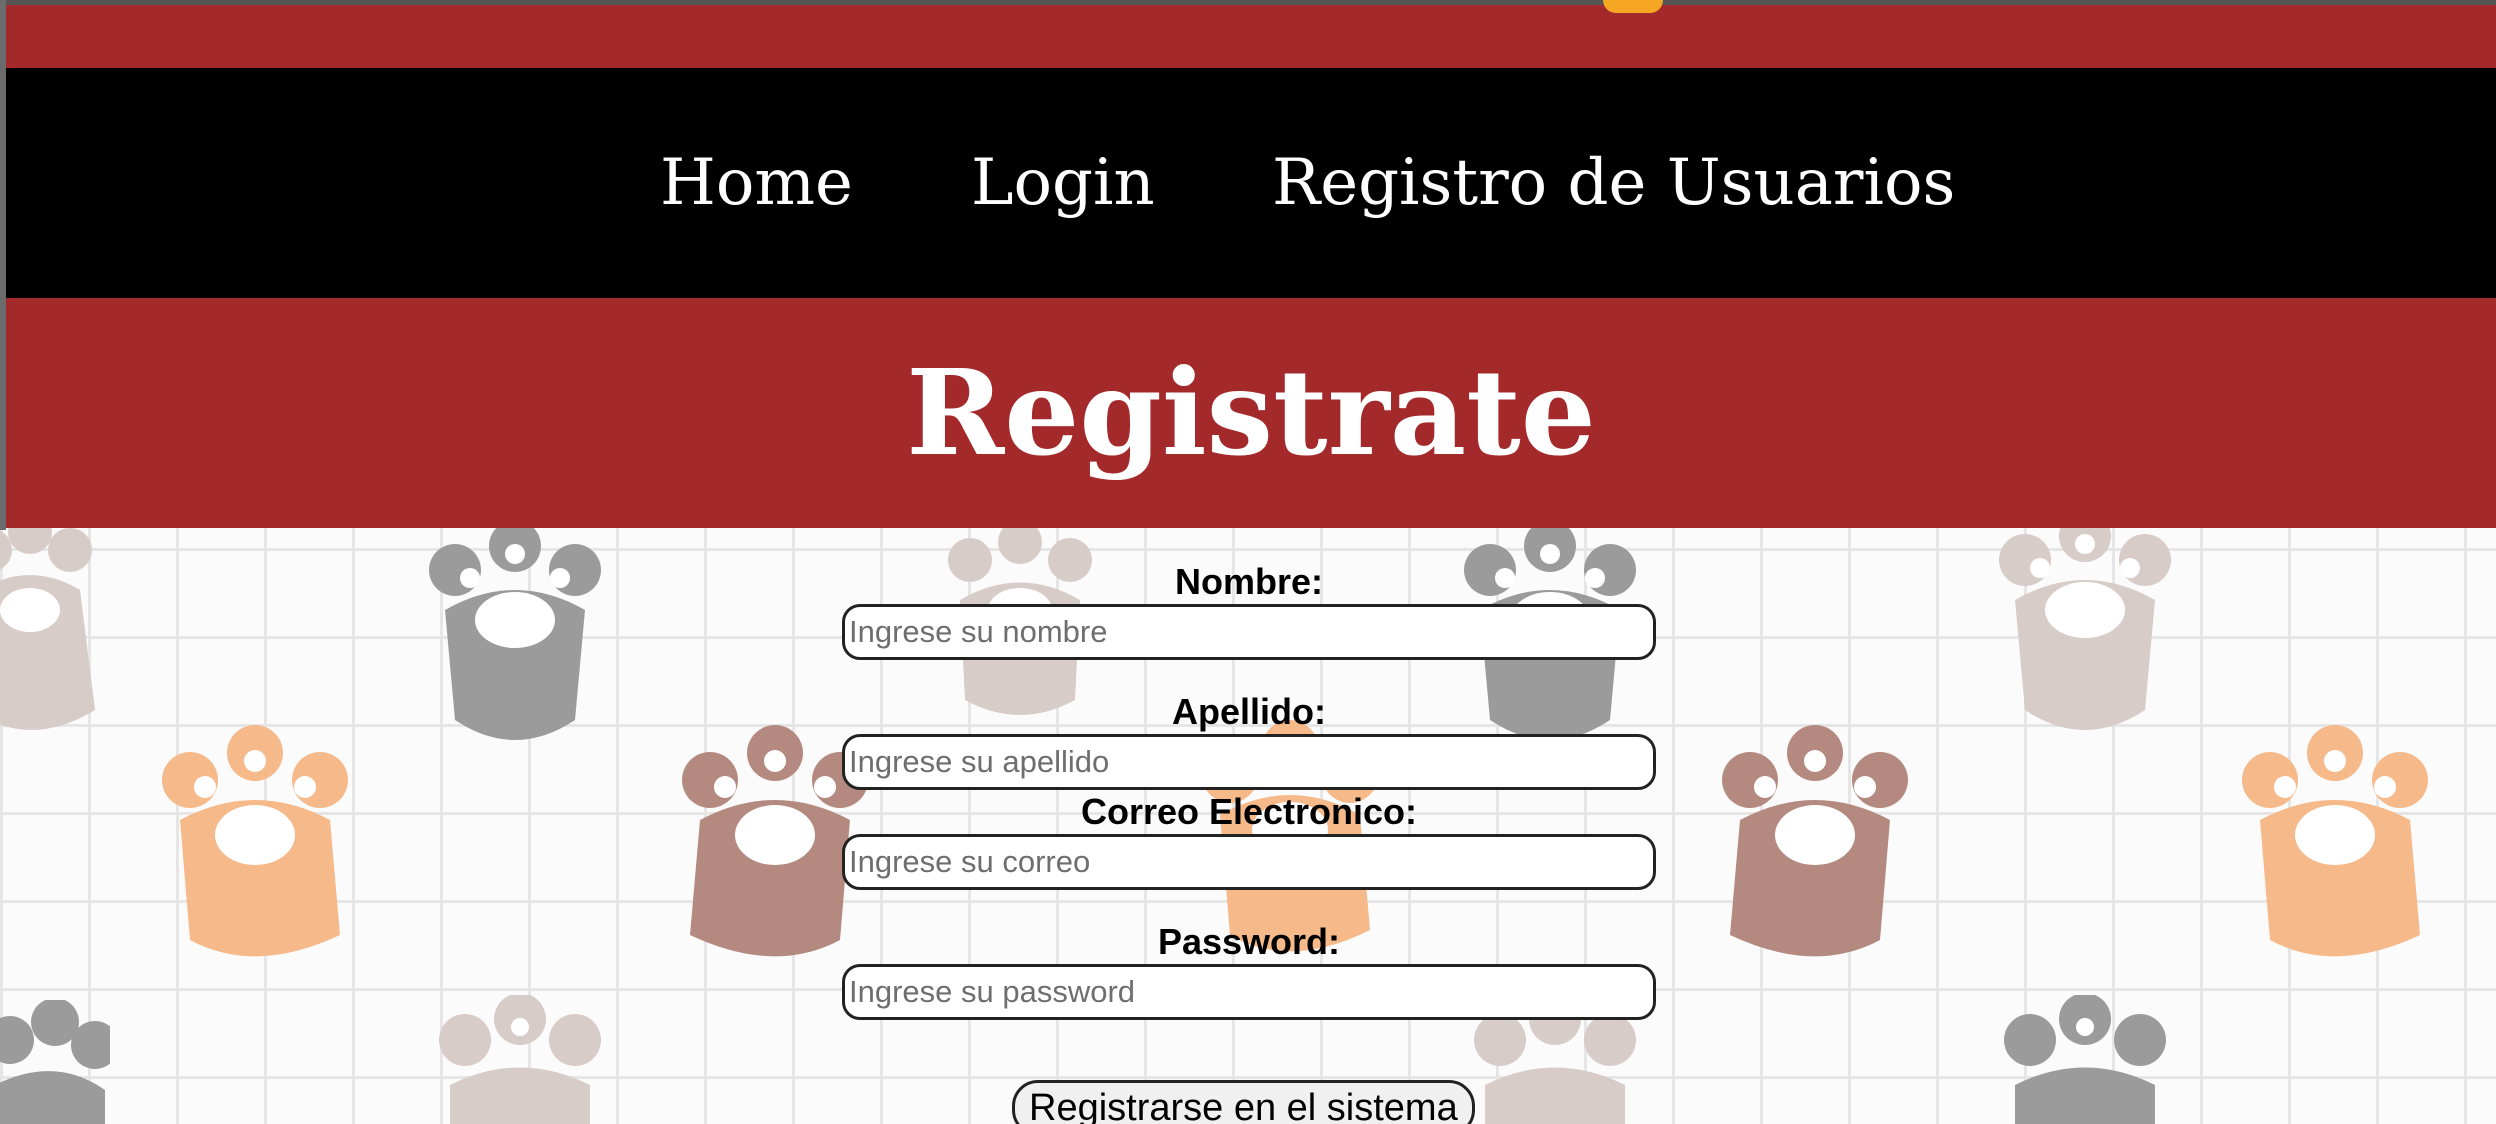 This screenshot has width=2496, height=1124. I want to click on nav-link-login: Login, so click(1063, 183).